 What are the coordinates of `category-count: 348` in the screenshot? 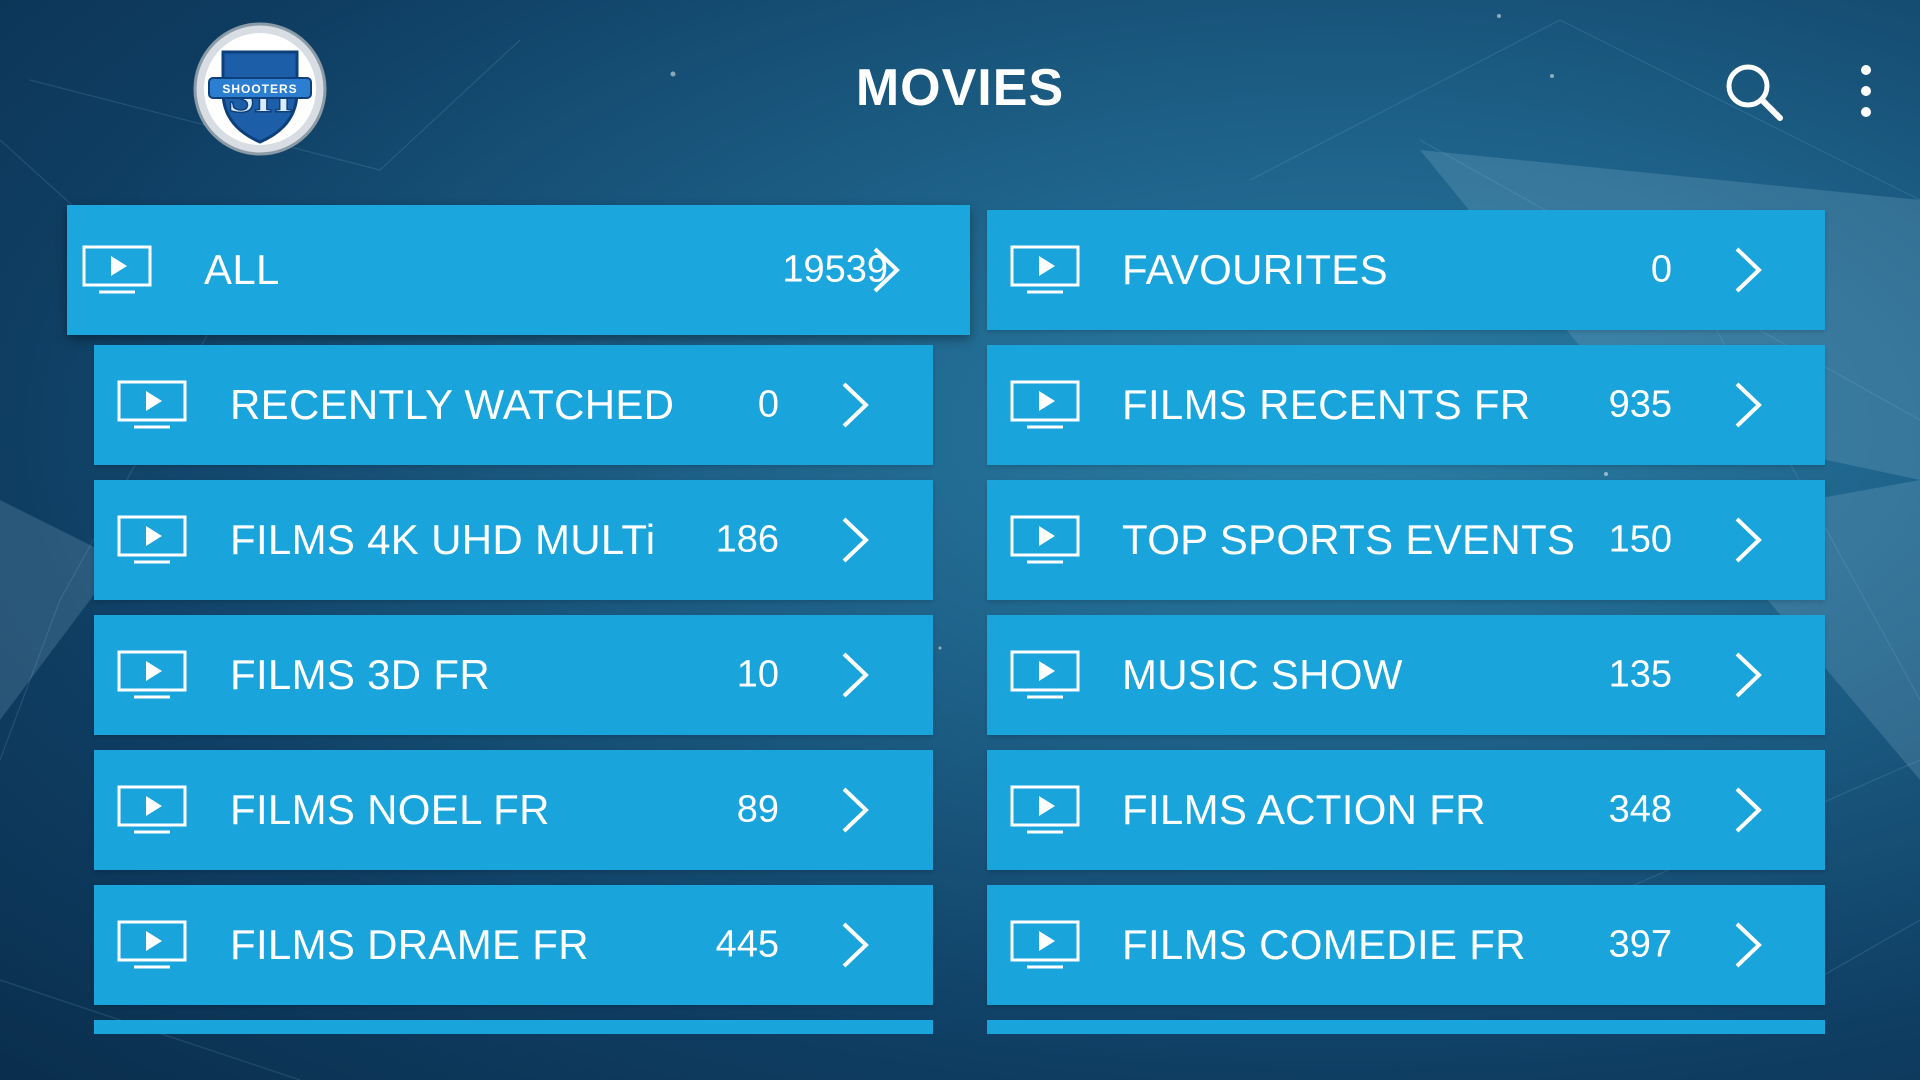 It's located at (1640, 809).